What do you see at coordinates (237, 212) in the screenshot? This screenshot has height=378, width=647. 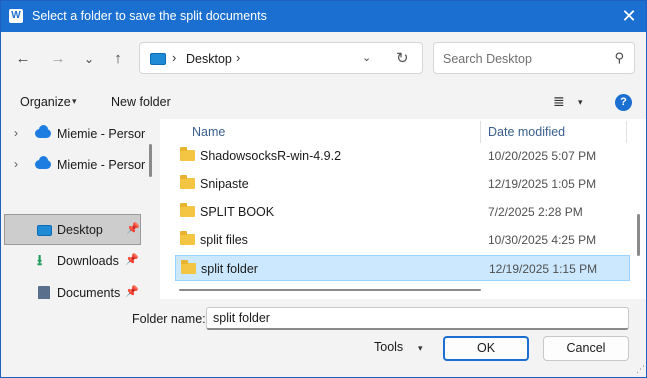 I see `folder-name: SPLIT BOOK` at bounding box center [237, 212].